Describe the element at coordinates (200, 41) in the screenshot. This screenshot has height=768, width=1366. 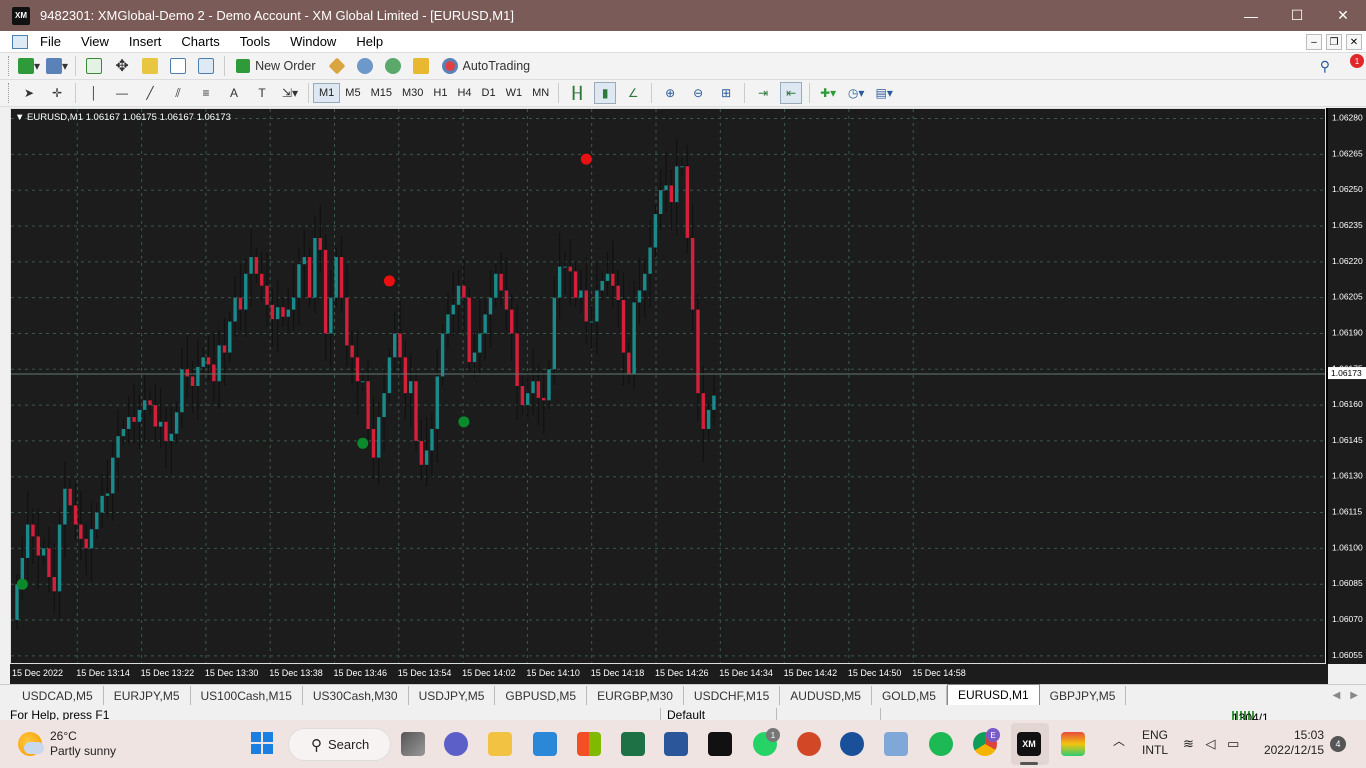
I see `menu-charts: Charts` at that location.